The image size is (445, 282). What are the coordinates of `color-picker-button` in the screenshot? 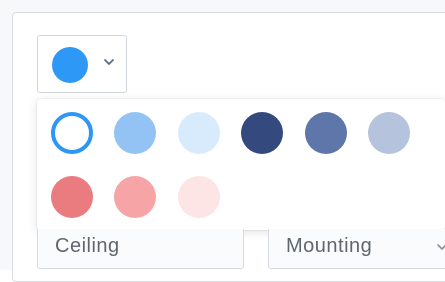 It's located at (82, 64).